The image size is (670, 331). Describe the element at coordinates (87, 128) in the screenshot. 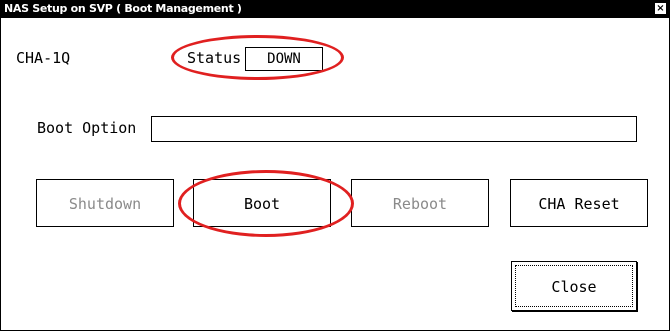

I see `boot-option-label: Boot Option` at that location.